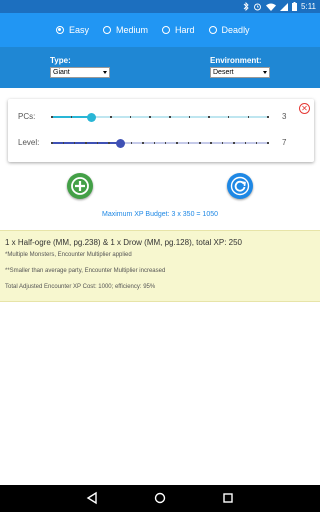 The image size is (320, 512). What do you see at coordinates (246, 6) in the screenshot?
I see `bluetooth-icon` at bounding box center [246, 6].